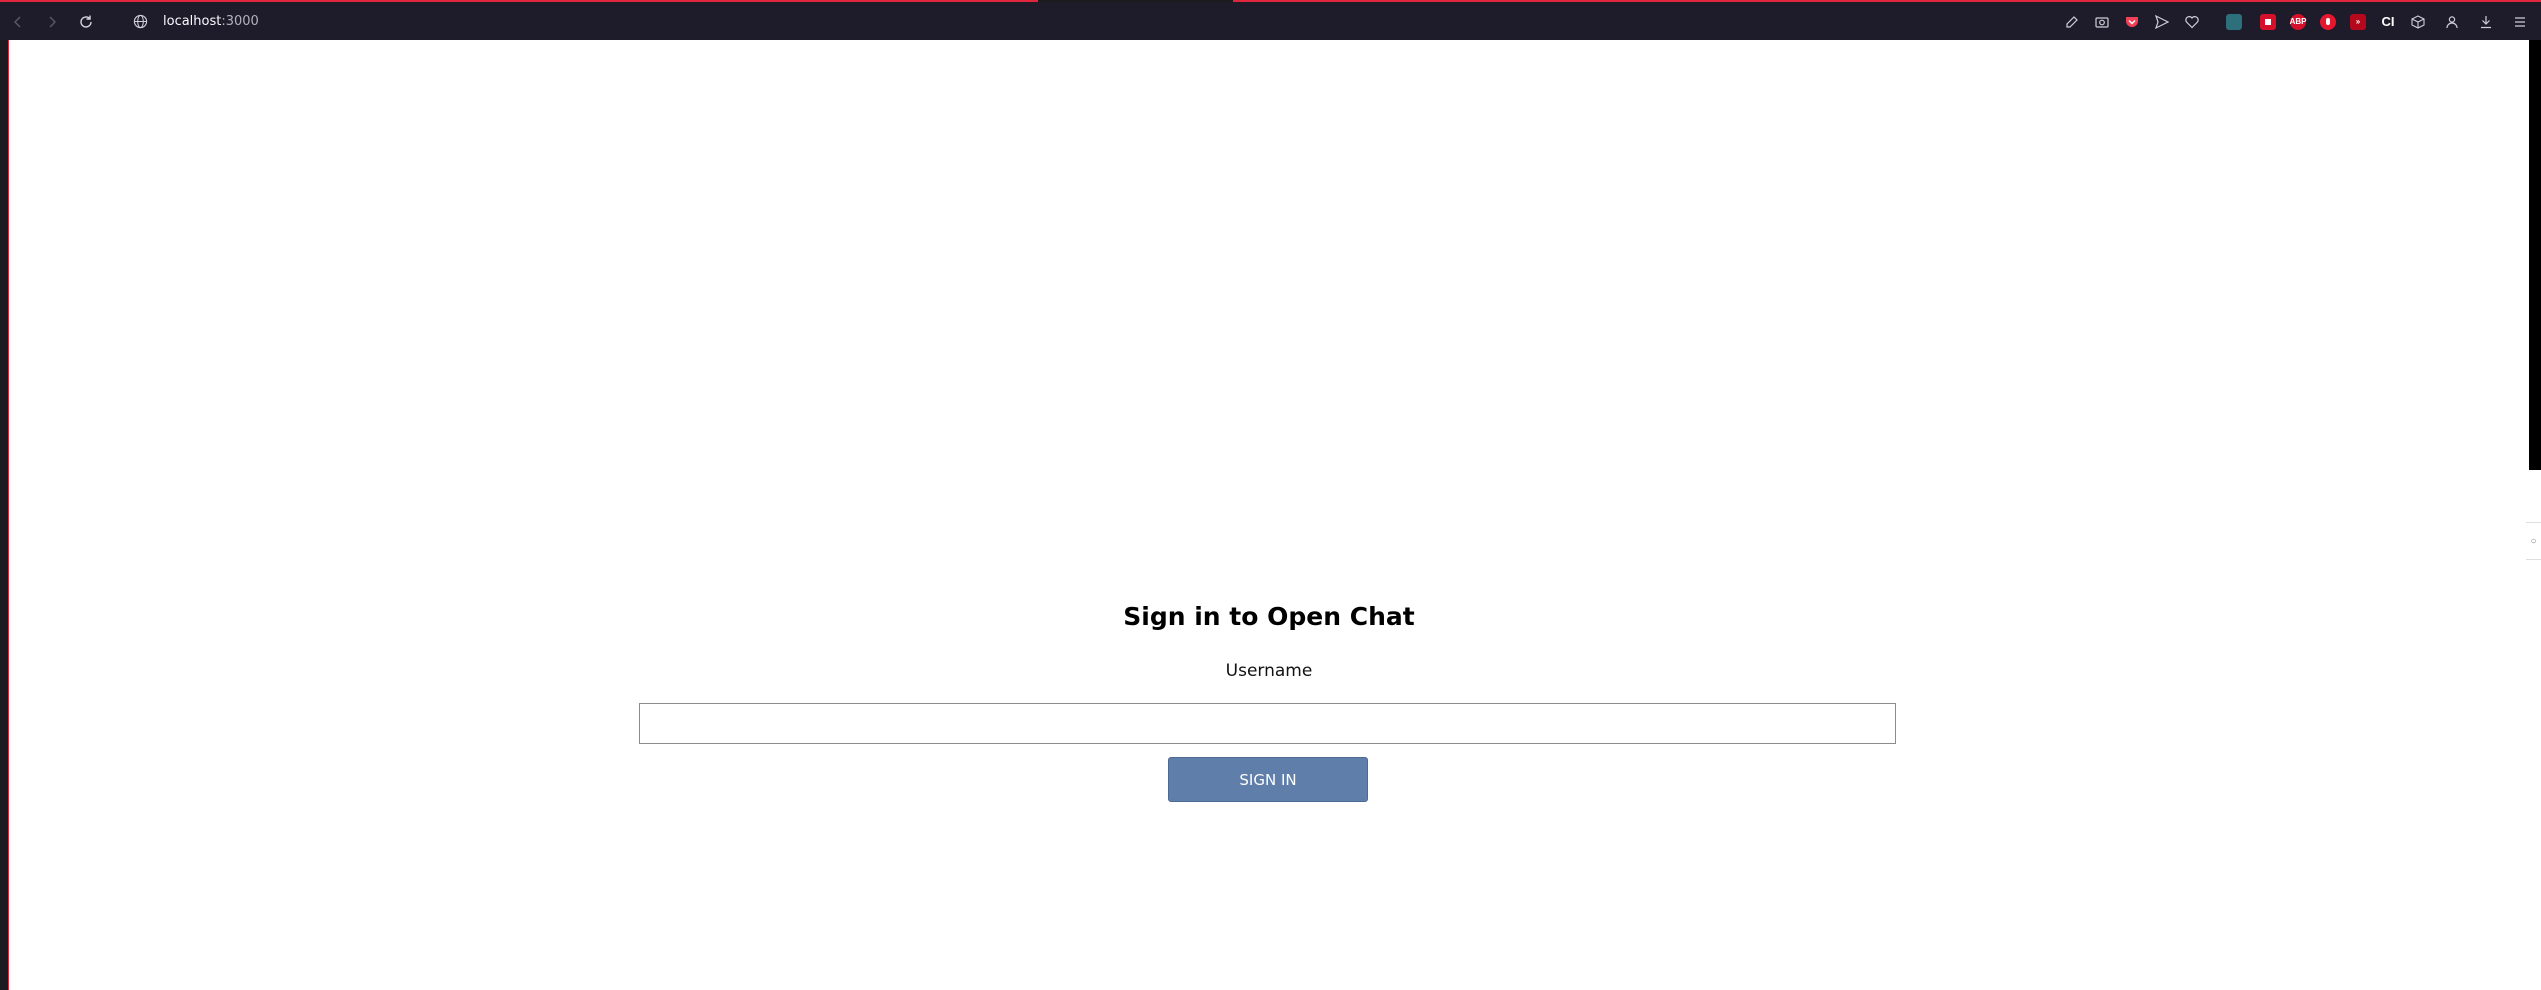 Image resolution: width=2541 pixels, height=990 pixels. Describe the element at coordinates (192, 21) in the screenshot. I see `url-host: localhost` at that location.